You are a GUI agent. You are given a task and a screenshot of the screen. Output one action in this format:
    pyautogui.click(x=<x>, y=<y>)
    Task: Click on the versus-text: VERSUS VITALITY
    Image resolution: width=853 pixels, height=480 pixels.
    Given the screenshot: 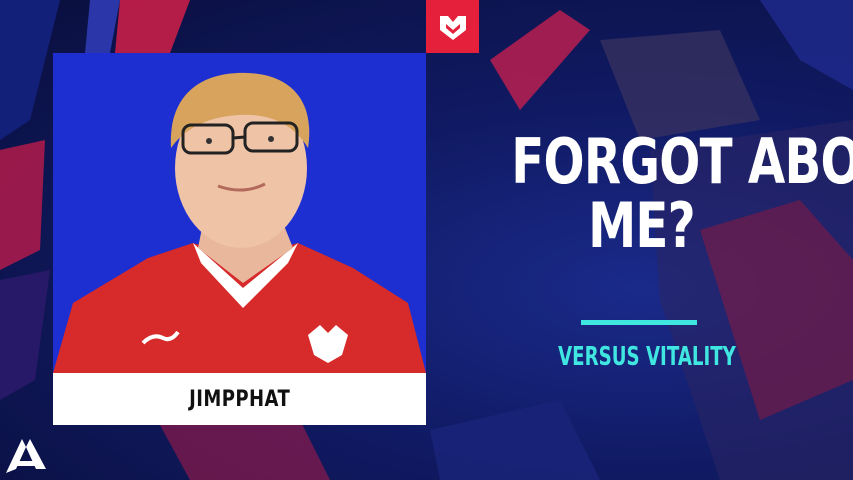 What is the action you would take?
    pyautogui.click(x=647, y=357)
    